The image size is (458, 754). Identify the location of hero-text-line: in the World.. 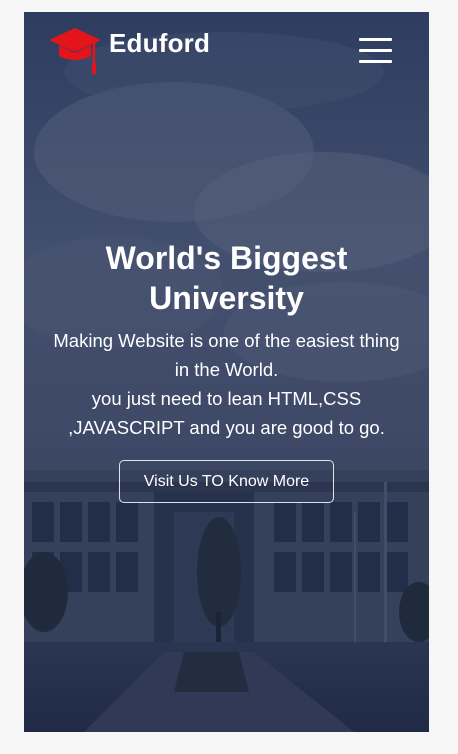
(226, 369).